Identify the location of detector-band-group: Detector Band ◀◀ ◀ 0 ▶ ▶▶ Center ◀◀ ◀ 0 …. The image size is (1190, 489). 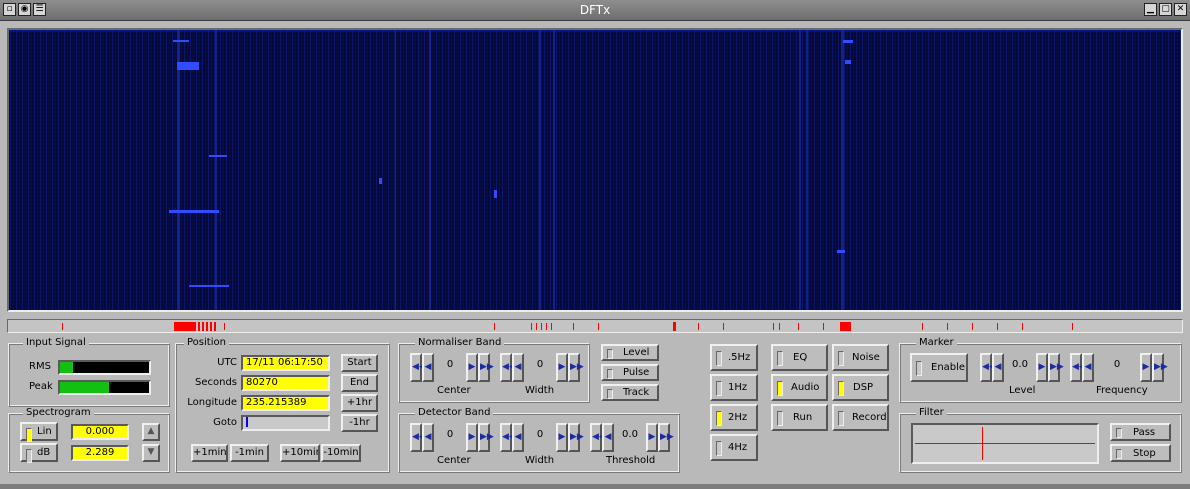
(539, 440).